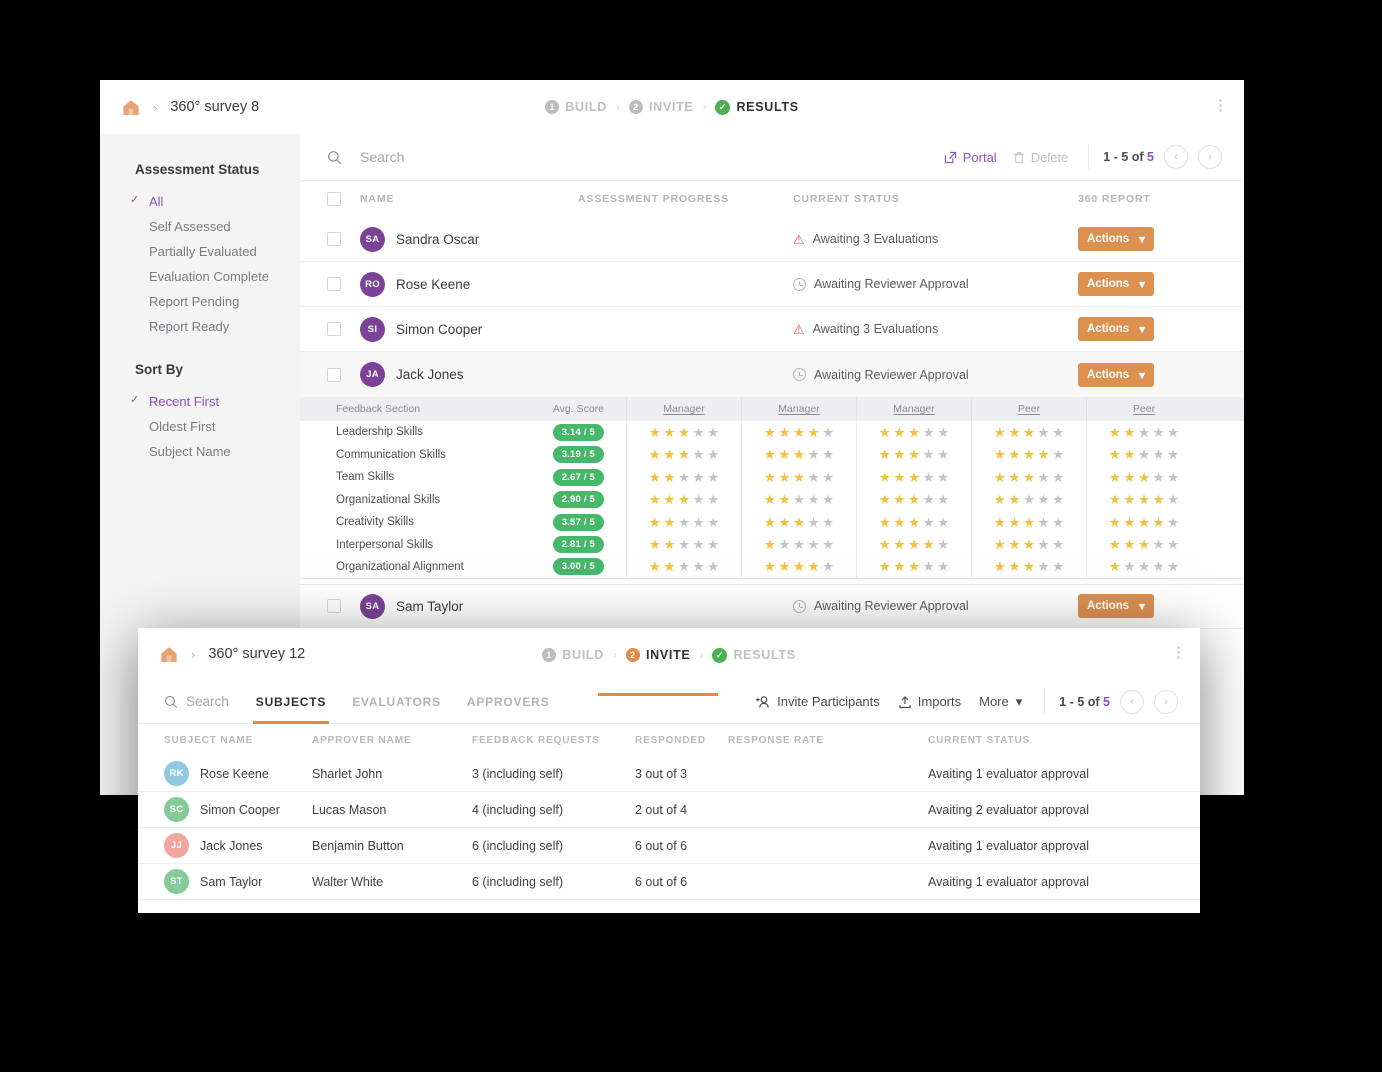 This screenshot has height=1072, width=1382. What do you see at coordinates (939, 701) in the screenshot?
I see `imports-label: Imports` at bounding box center [939, 701].